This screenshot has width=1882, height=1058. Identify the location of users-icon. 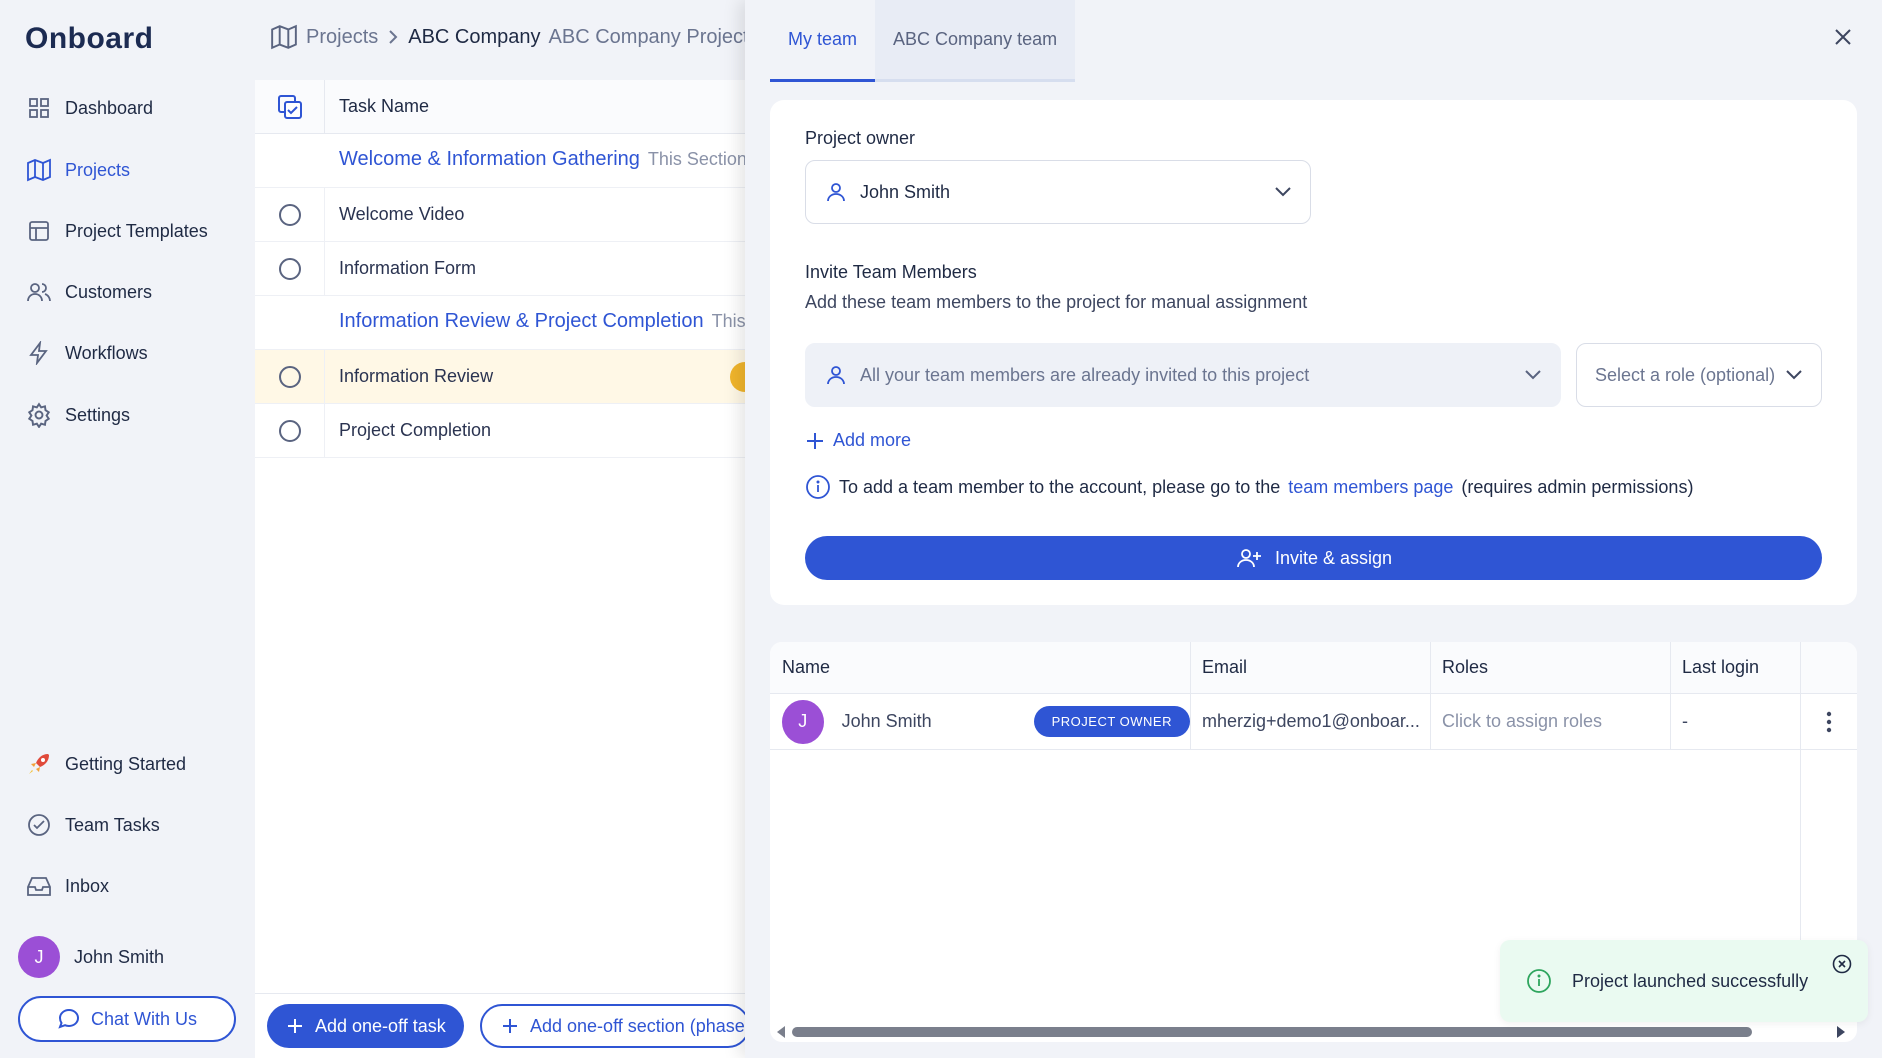
(39, 292).